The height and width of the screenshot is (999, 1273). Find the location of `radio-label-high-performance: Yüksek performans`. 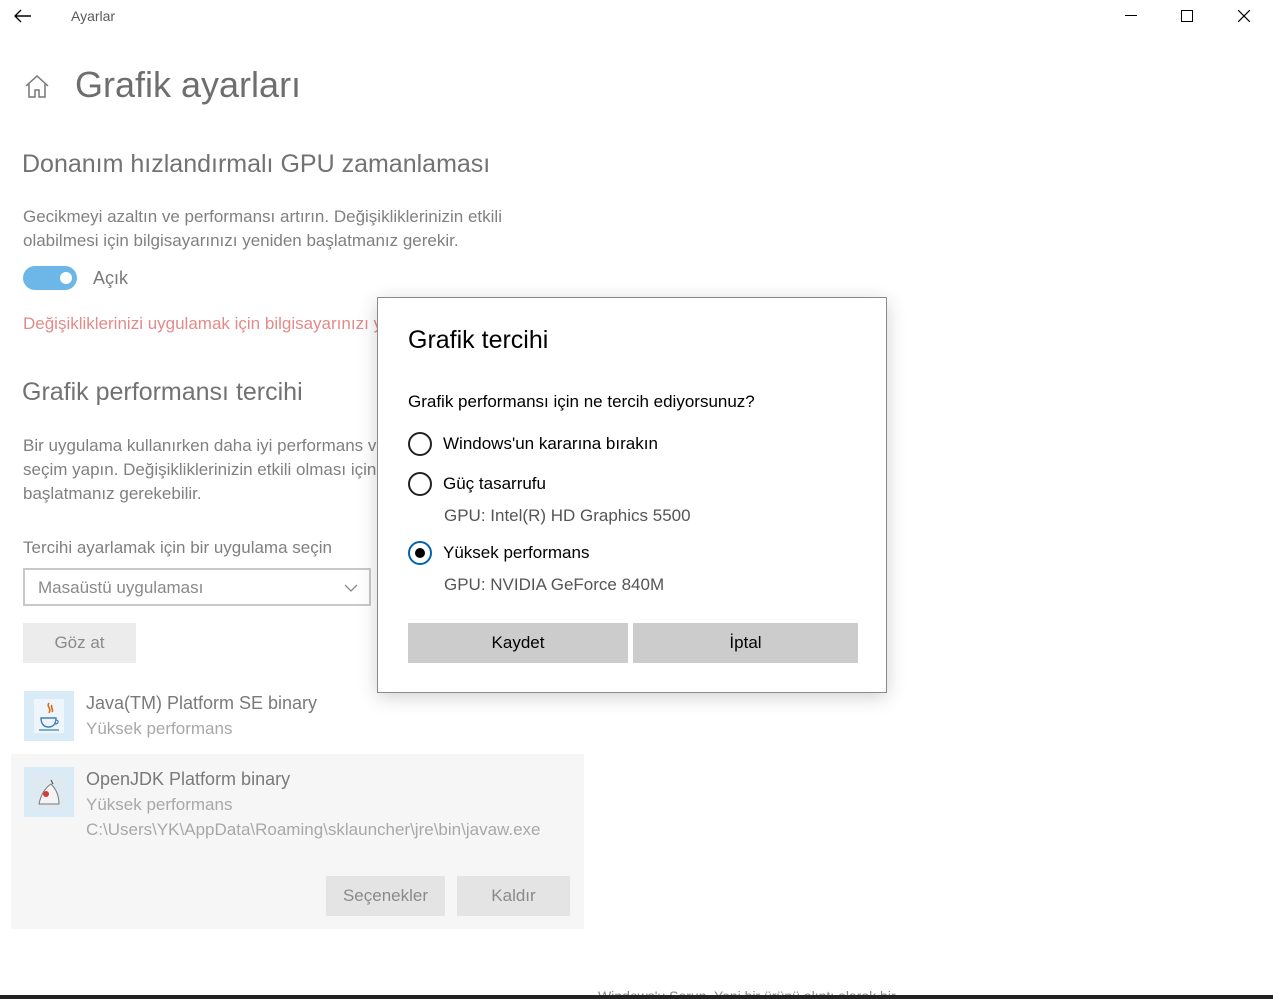

radio-label-high-performance: Yüksek performans is located at coordinates (516, 553).